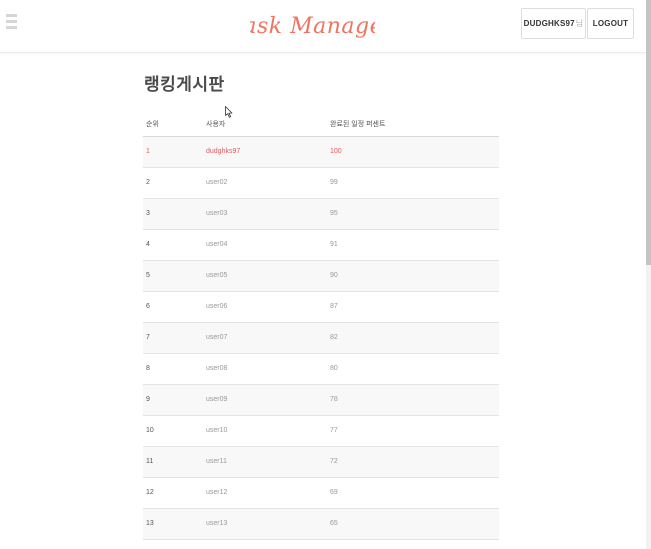 This screenshot has height=549, width=651. Describe the element at coordinates (321, 400) in the screenshot. I see `table-row: 9 user09 78` at that location.